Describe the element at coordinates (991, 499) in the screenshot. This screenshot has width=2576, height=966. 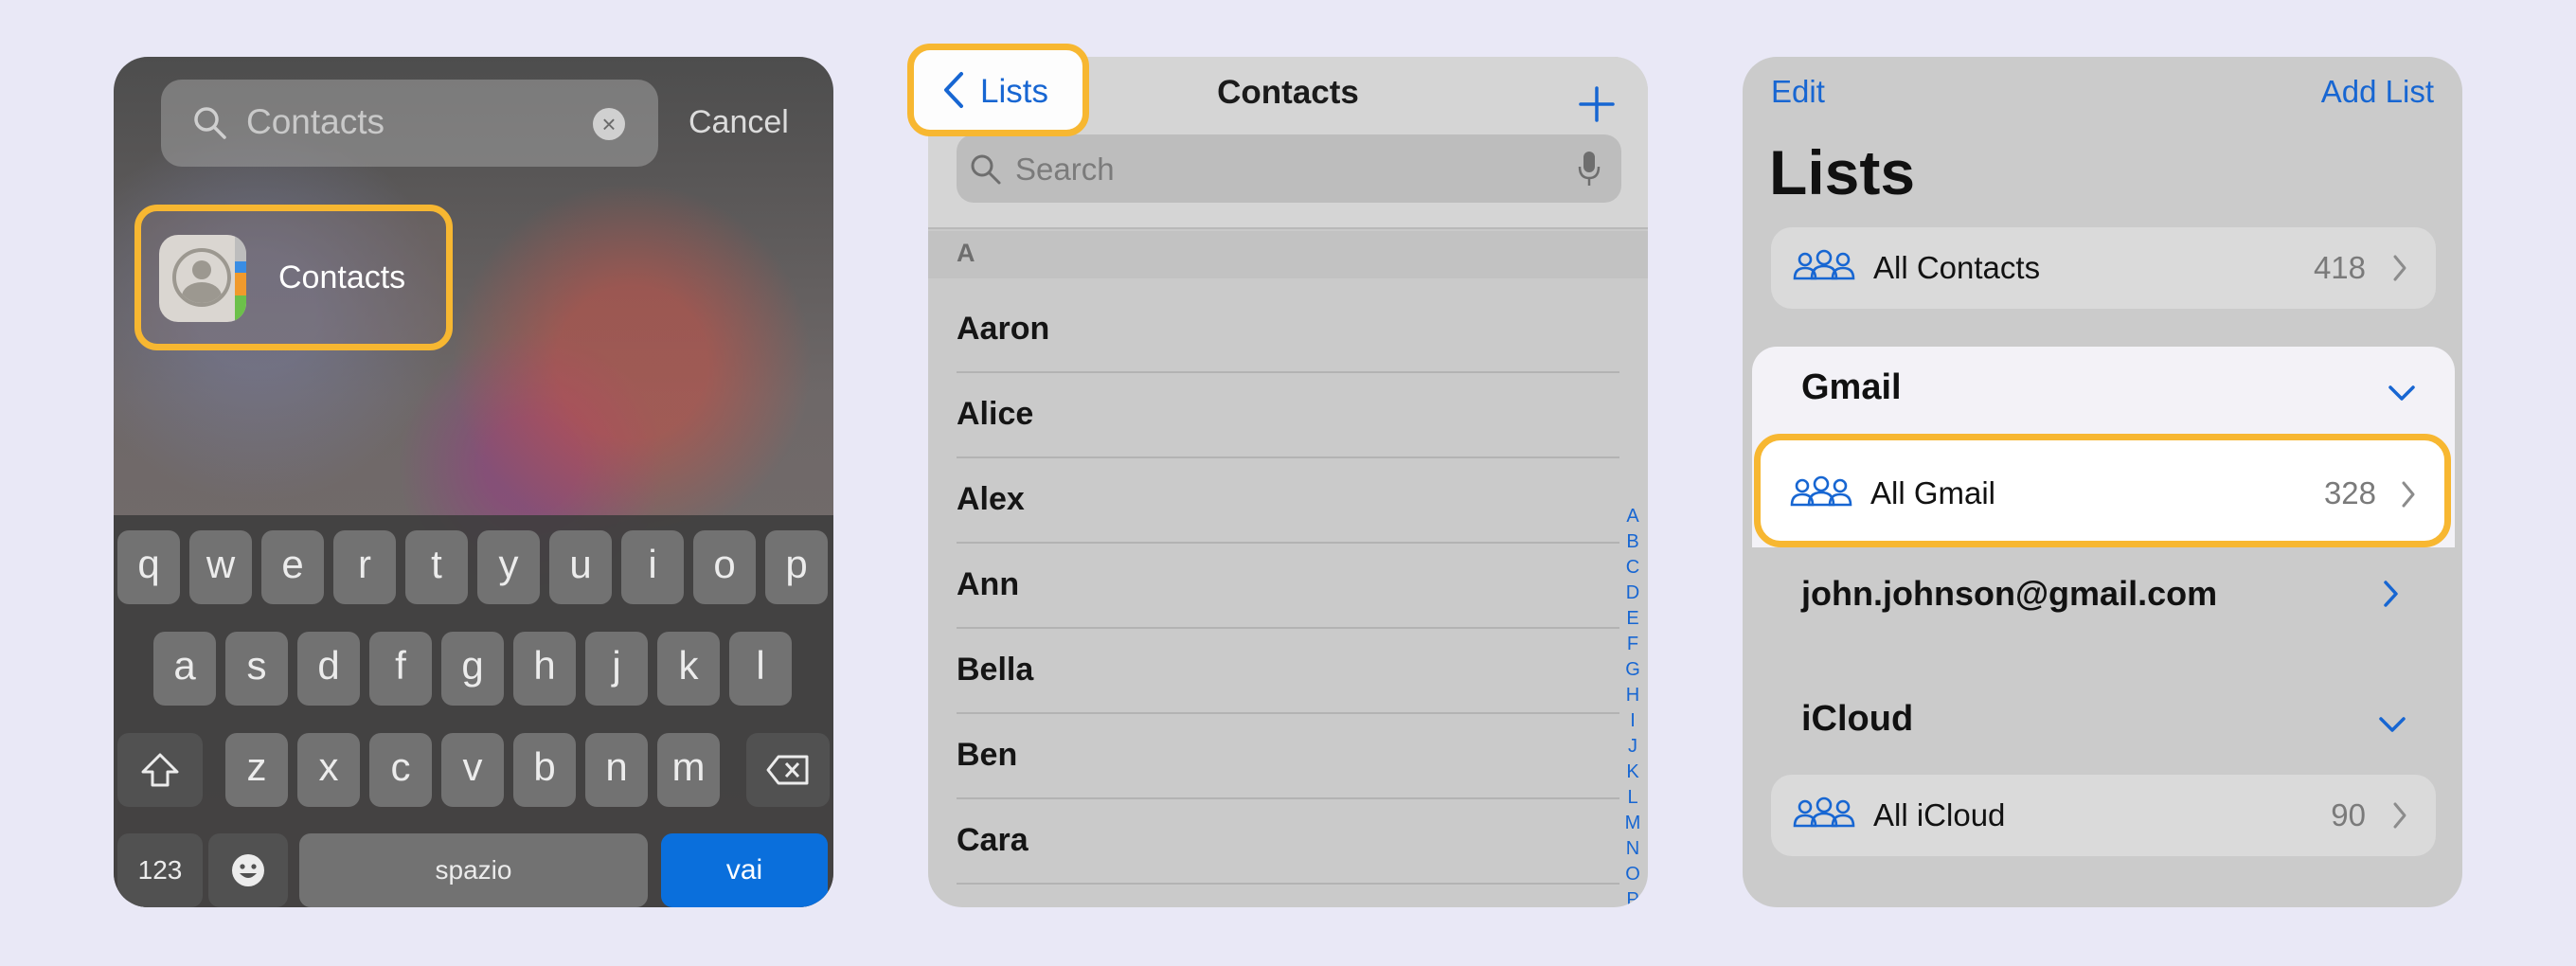
I see `contact-name: Alex` at that location.